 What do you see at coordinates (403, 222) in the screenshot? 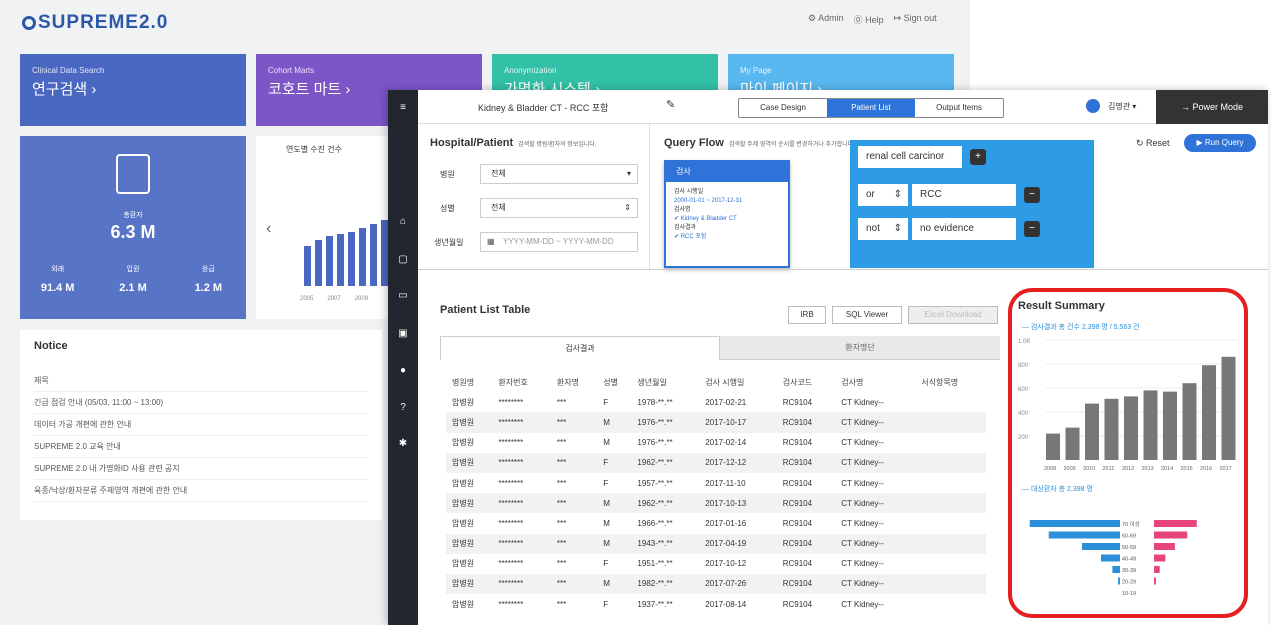
I see `home-icon: ⌂` at bounding box center [403, 222].